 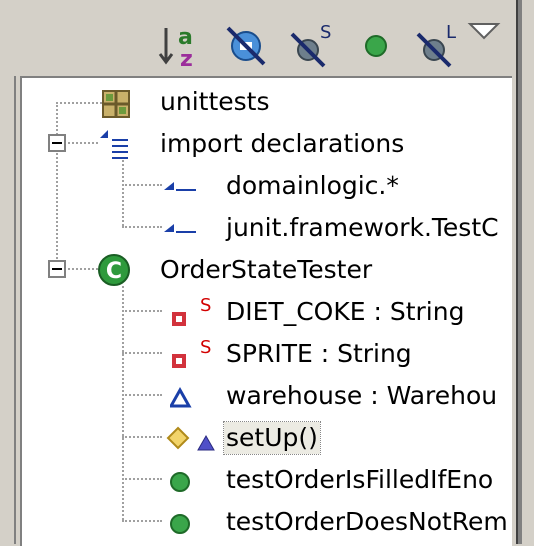 I want to click on hide-static-icon: S, so click(x=312, y=46).